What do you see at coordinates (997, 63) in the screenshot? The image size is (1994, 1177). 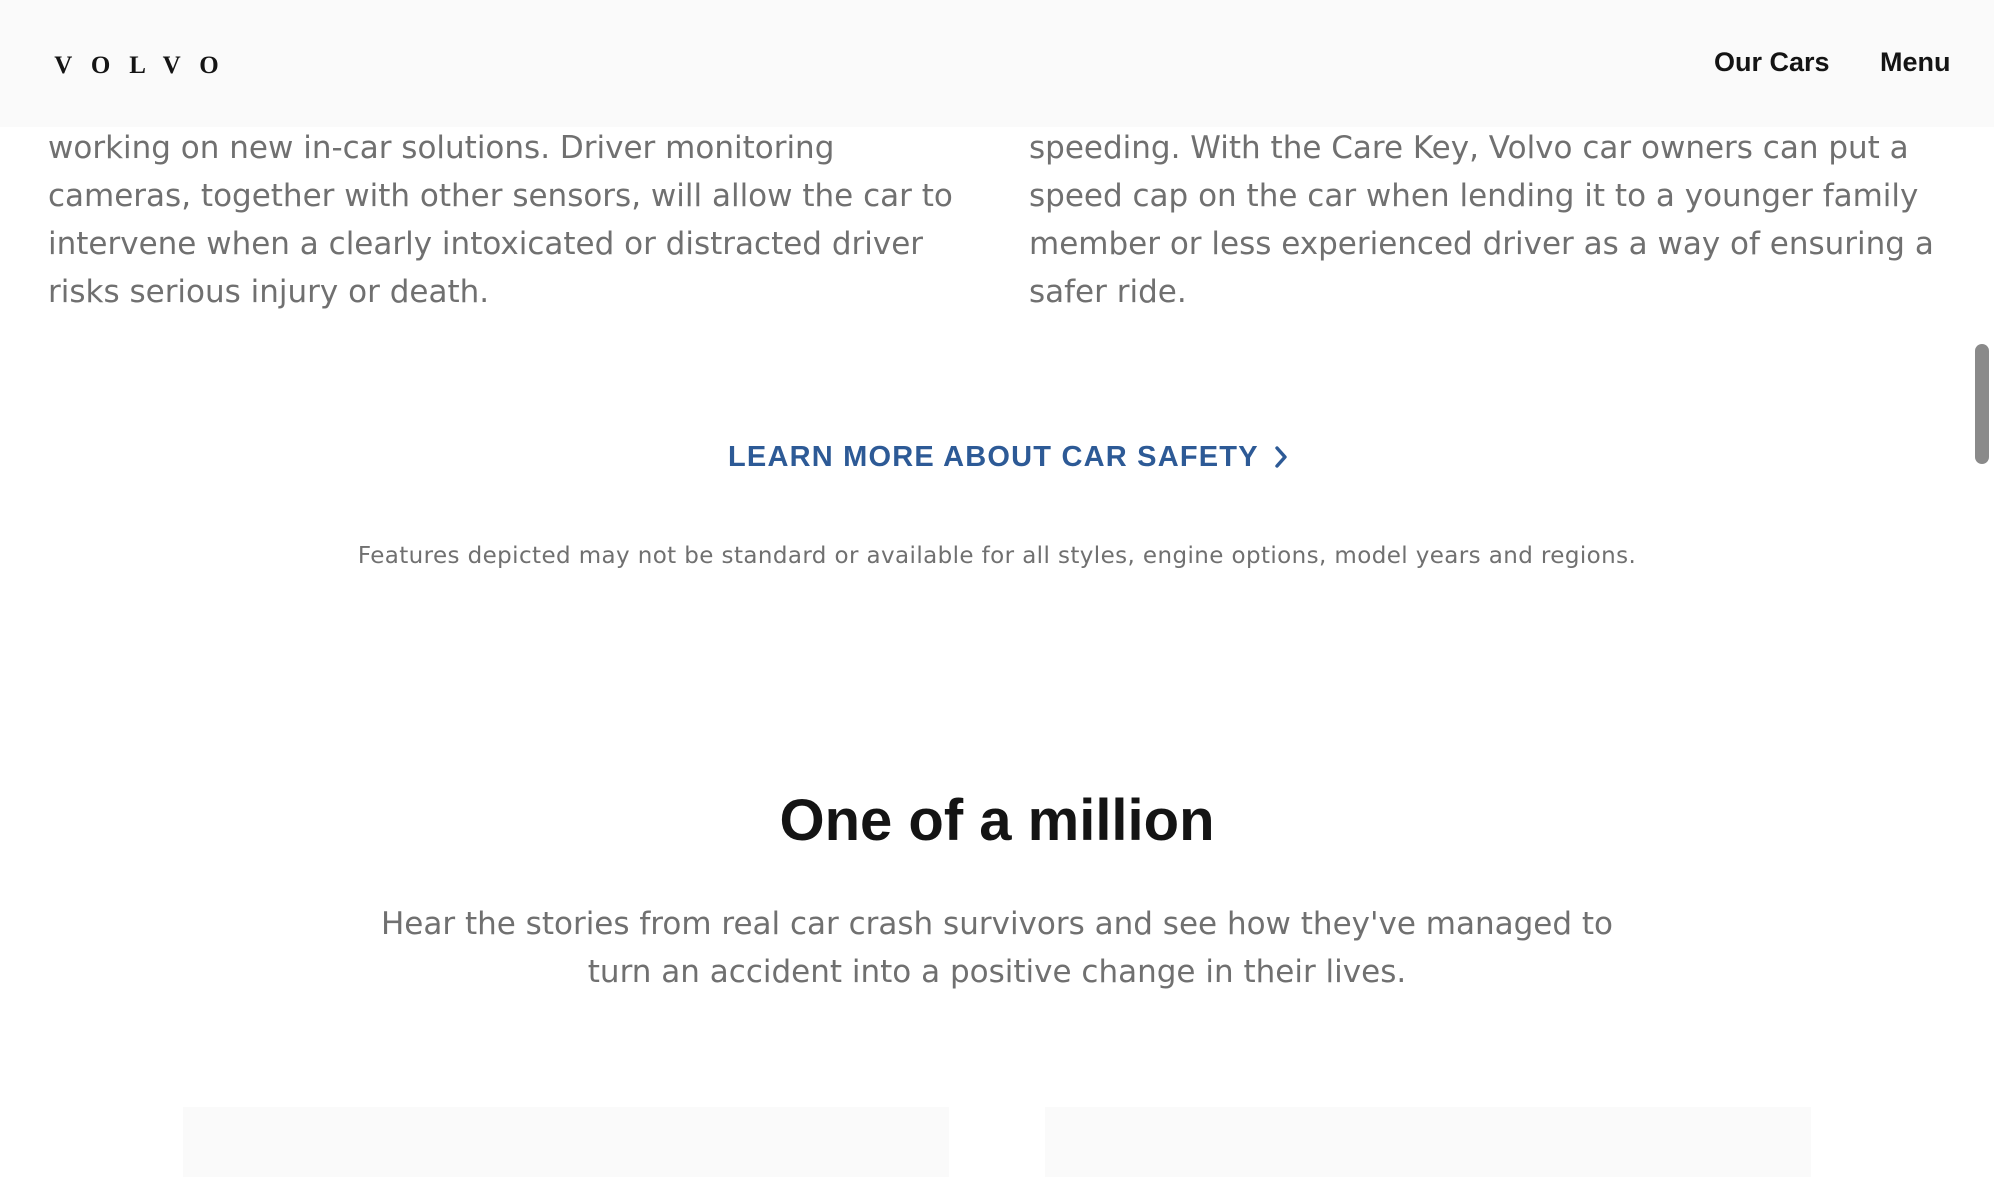 I see `site-header: VOLVO Our Cars Menu` at bounding box center [997, 63].